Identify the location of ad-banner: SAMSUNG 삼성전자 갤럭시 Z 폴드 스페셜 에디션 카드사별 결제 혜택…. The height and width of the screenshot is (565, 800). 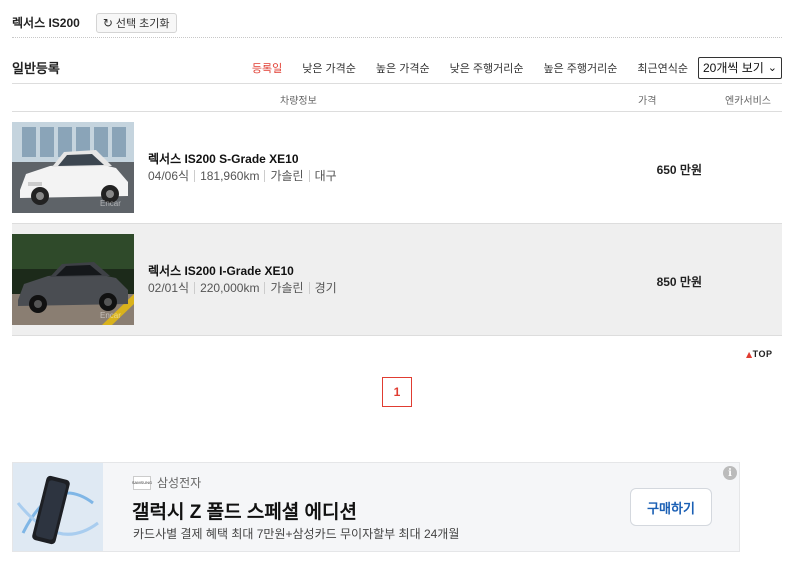
(376, 507).